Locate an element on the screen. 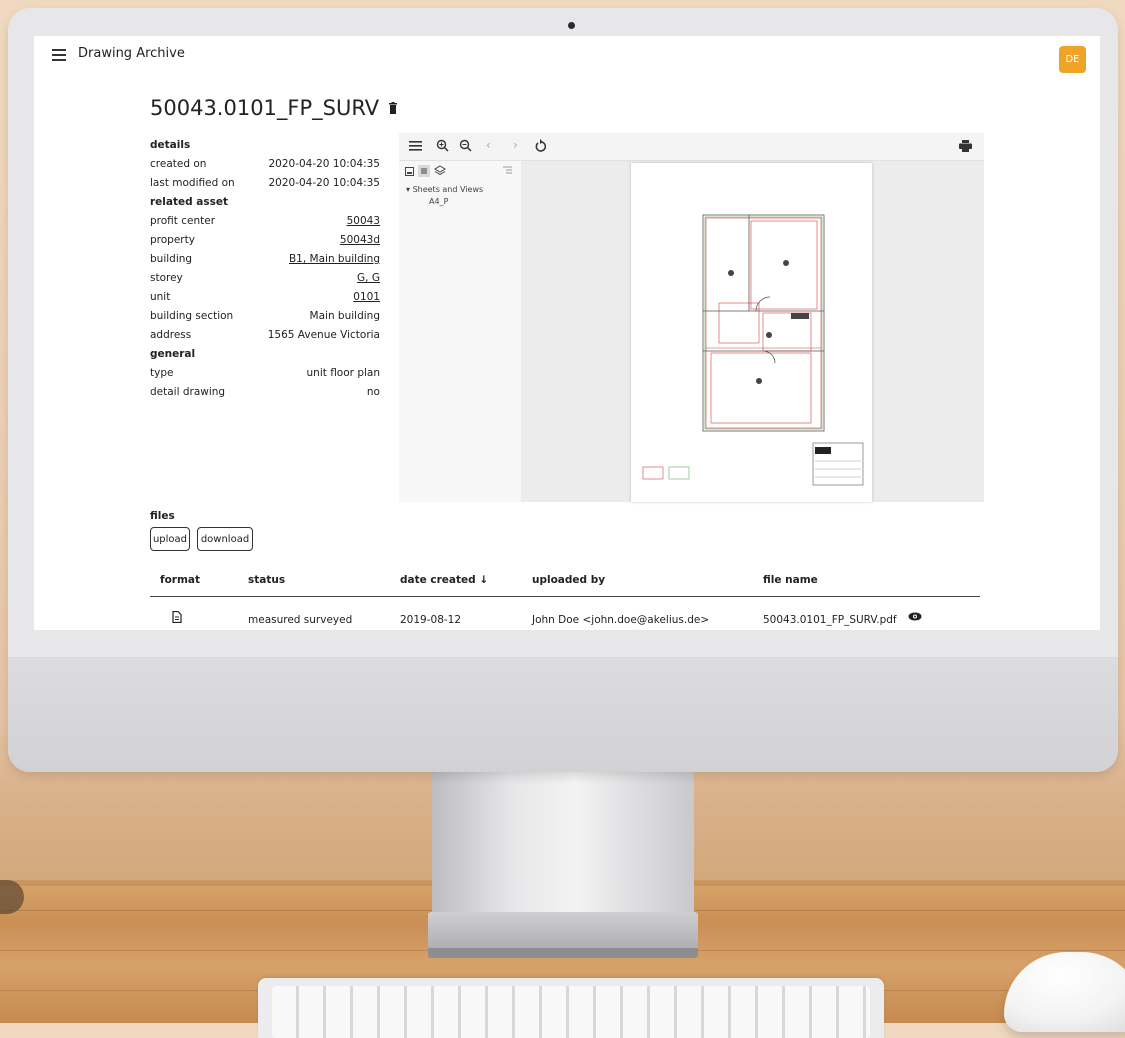 This screenshot has height=1038, width=1125. keyboard-keys is located at coordinates (571, 1012).